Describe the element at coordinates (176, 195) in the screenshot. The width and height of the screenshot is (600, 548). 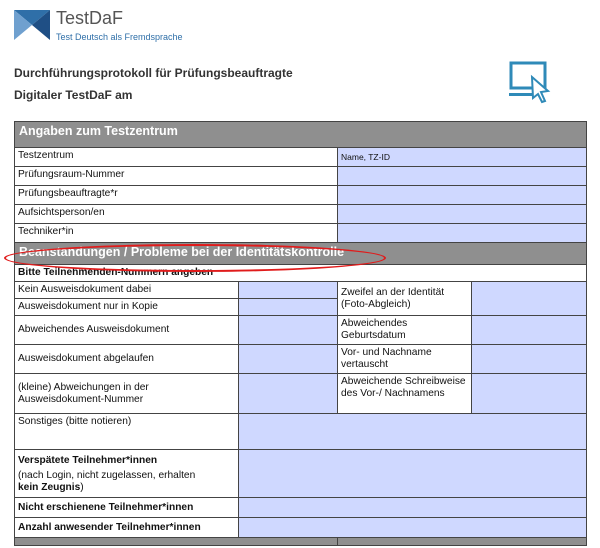
I see `label-pruefungsbeauftragte: Prüfungsbeauftragte*r` at that location.